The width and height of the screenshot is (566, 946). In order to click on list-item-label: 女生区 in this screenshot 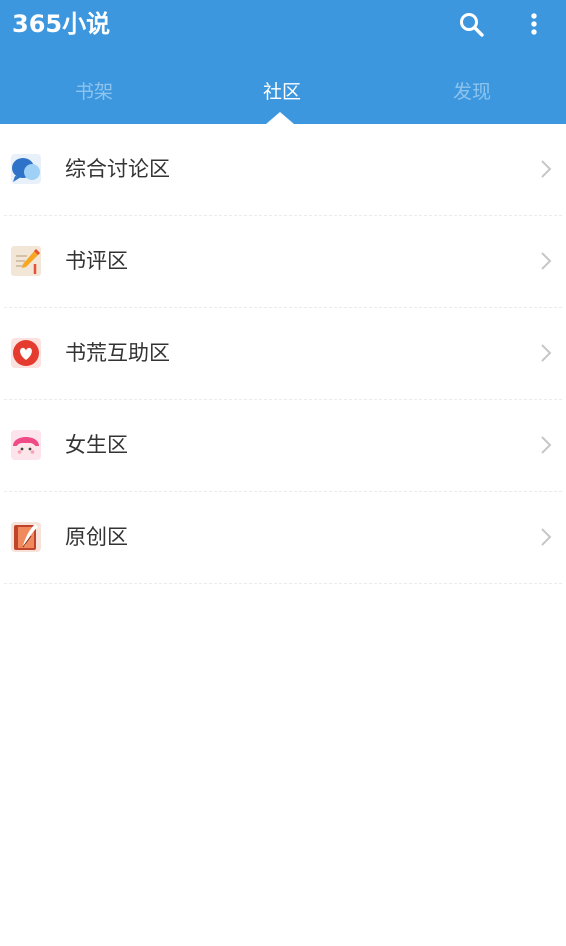, I will do `click(96, 445)`.